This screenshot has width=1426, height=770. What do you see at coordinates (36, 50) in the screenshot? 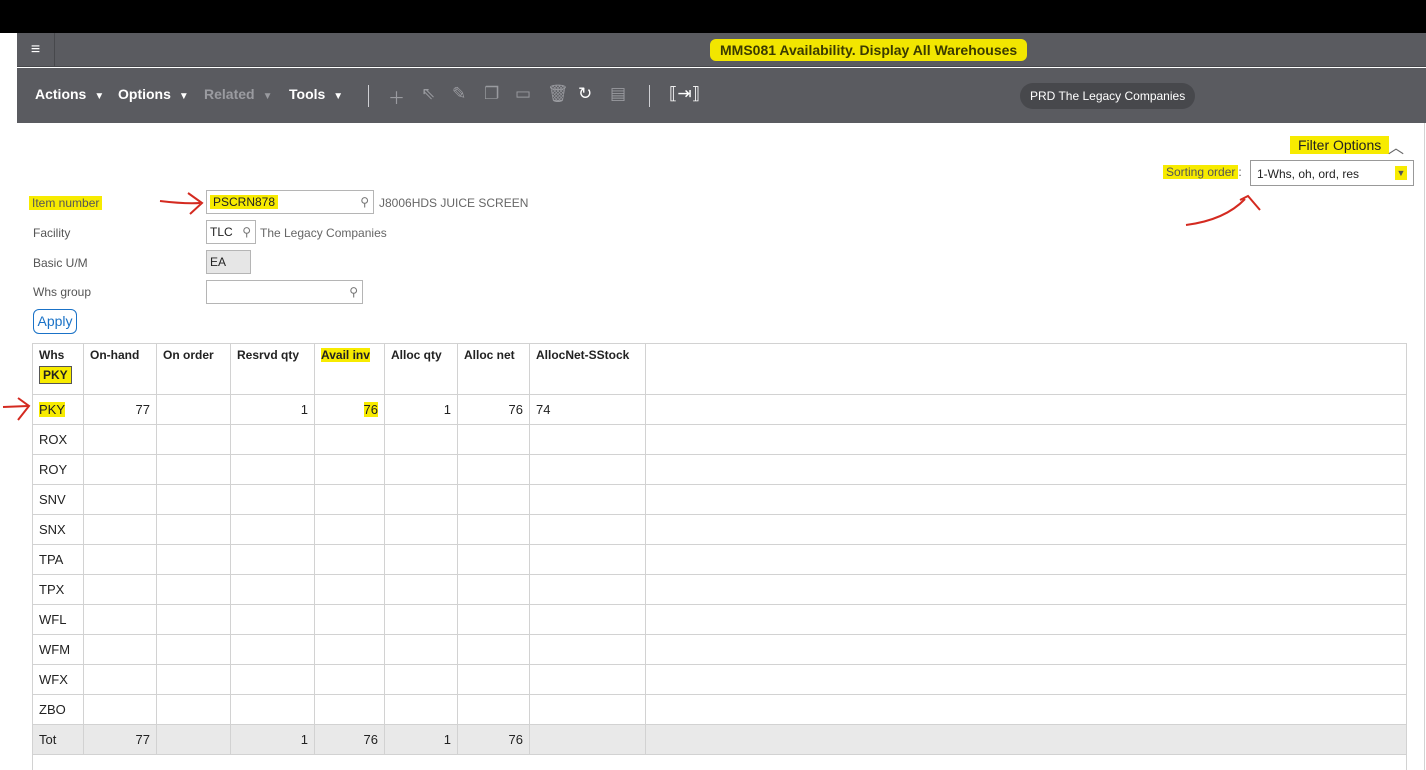
I see `hamburger-icon: ≡` at bounding box center [36, 50].